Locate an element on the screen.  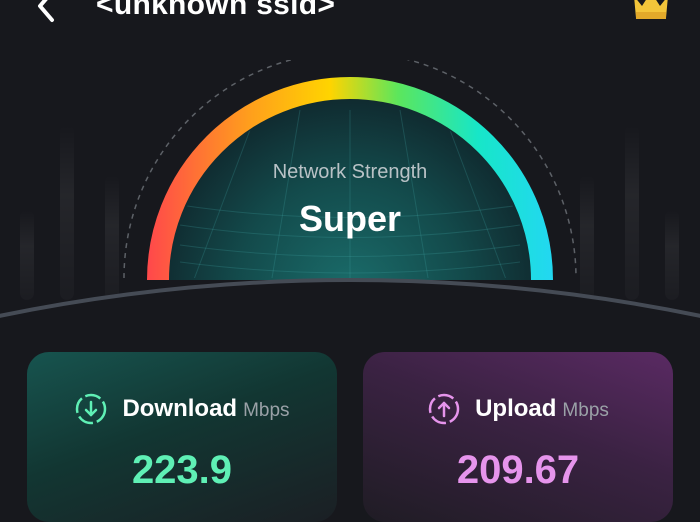
download-title: Download is located at coordinates (180, 408).